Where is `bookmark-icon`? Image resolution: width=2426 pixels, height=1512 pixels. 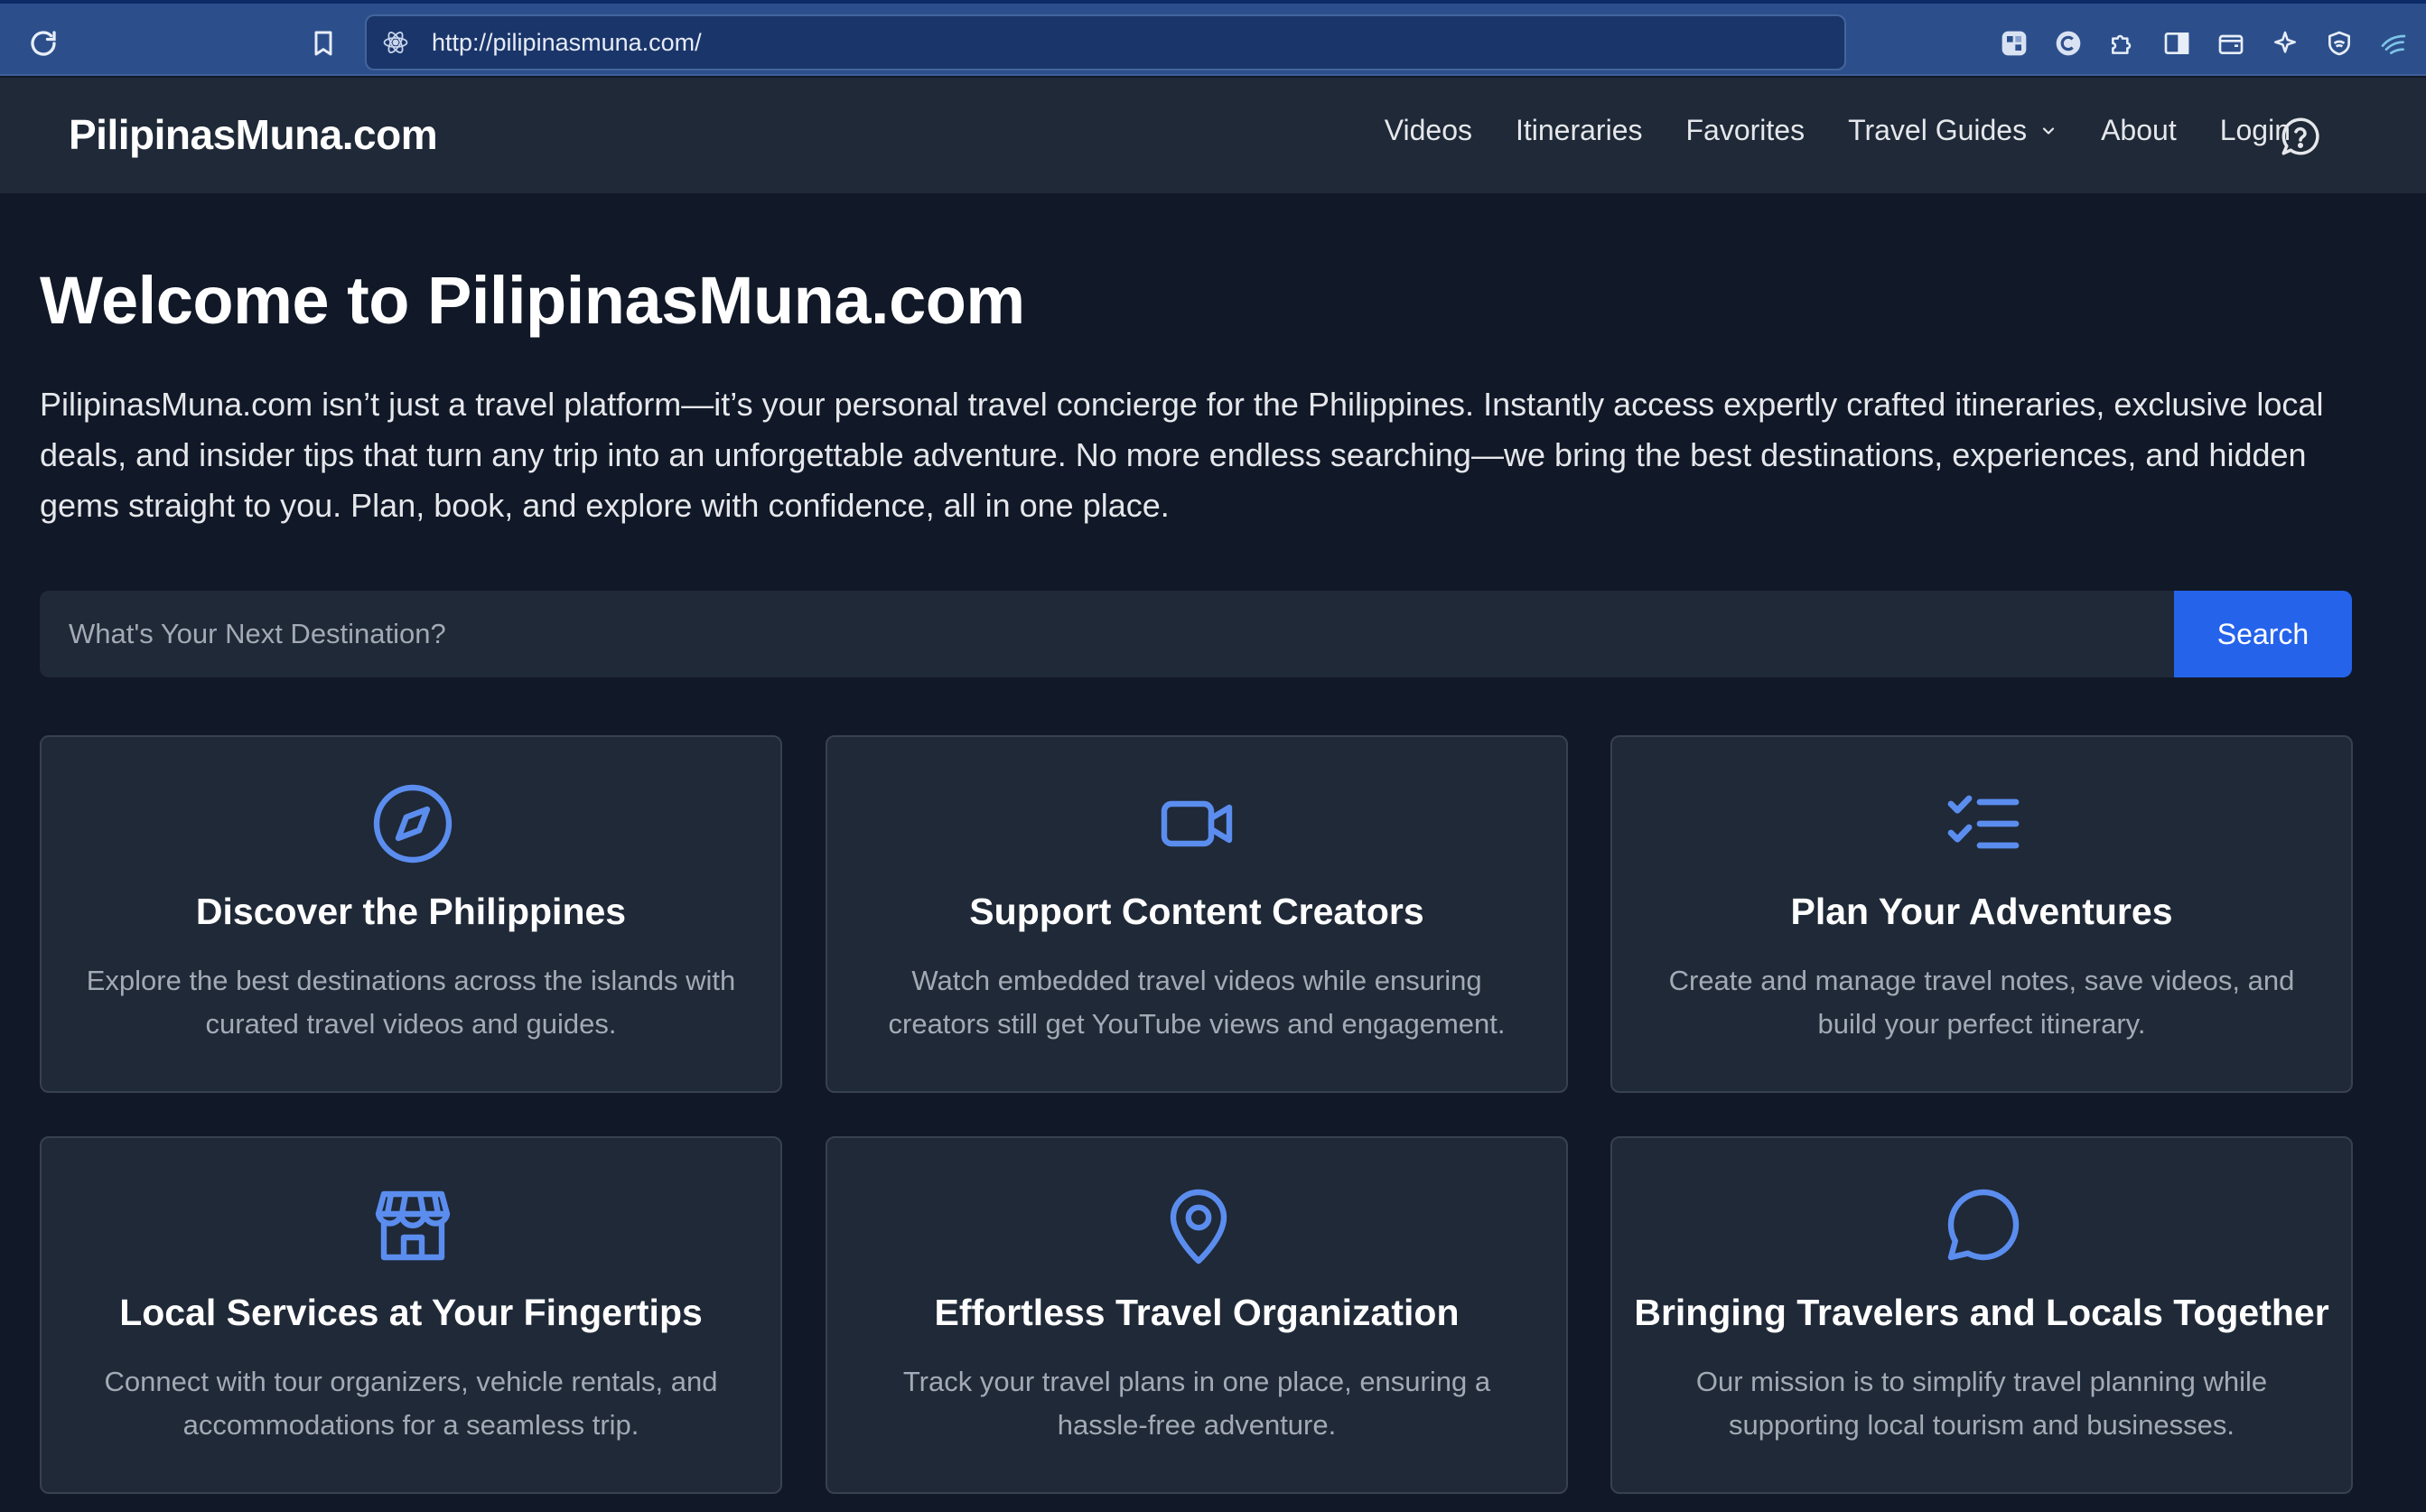 bookmark-icon is located at coordinates (323, 44).